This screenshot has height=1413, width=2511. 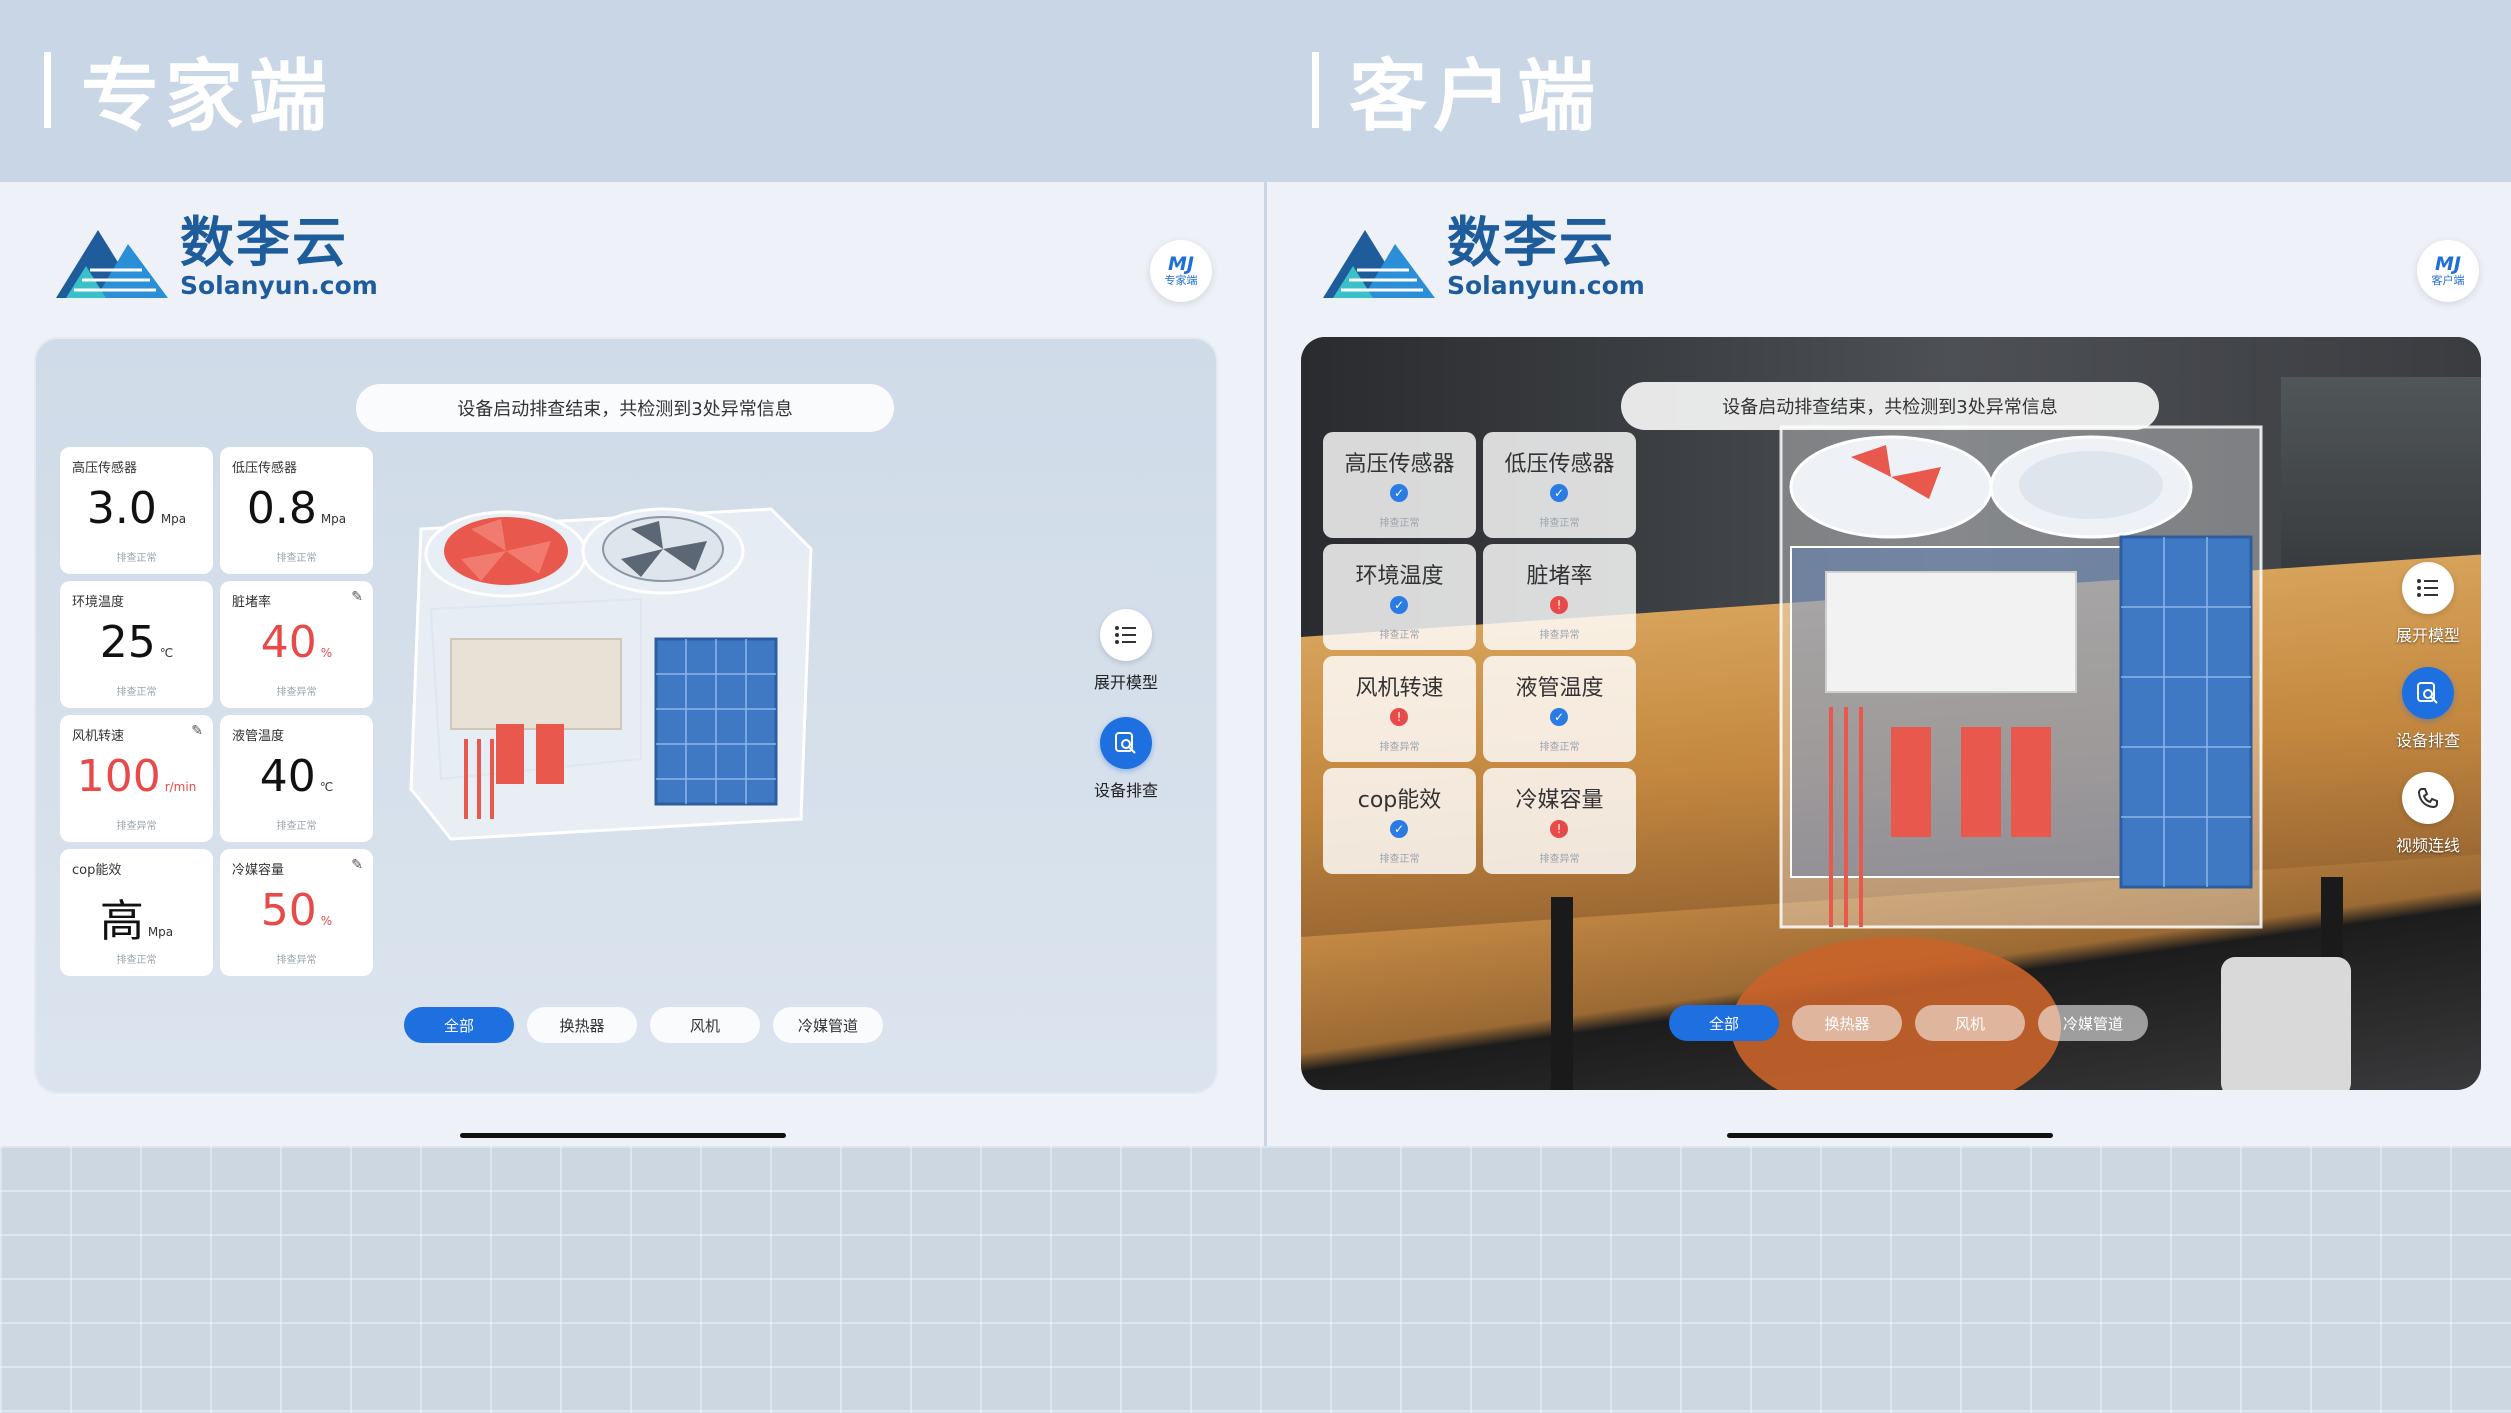 I want to click on sensor-card: 环境温度 ✓ 排查正常, so click(x=1399, y=597).